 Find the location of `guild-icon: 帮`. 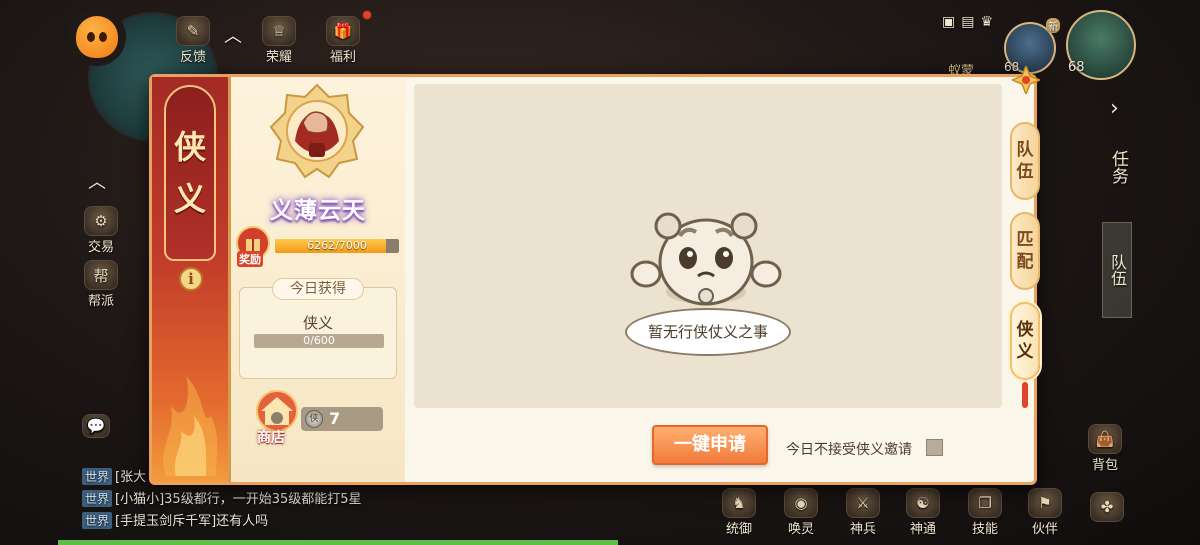

guild-icon: 帮 is located at coordinates (101, 275).